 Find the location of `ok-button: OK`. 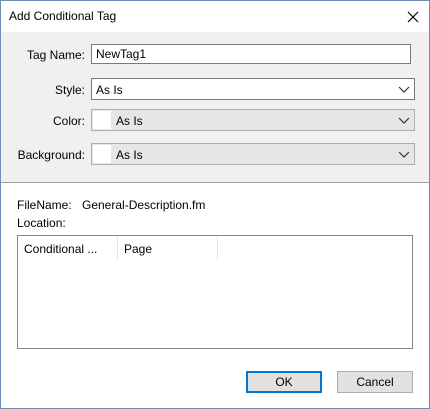

ok-button: OK is located at coordinates (284, 382).